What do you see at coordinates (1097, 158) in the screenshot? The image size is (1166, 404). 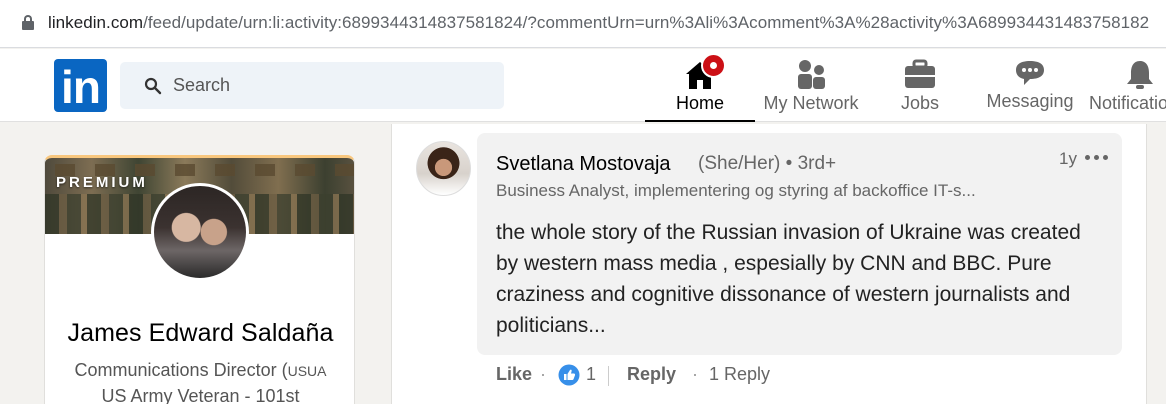 I see `more-options-icon` at bounding box center [1097, 158].